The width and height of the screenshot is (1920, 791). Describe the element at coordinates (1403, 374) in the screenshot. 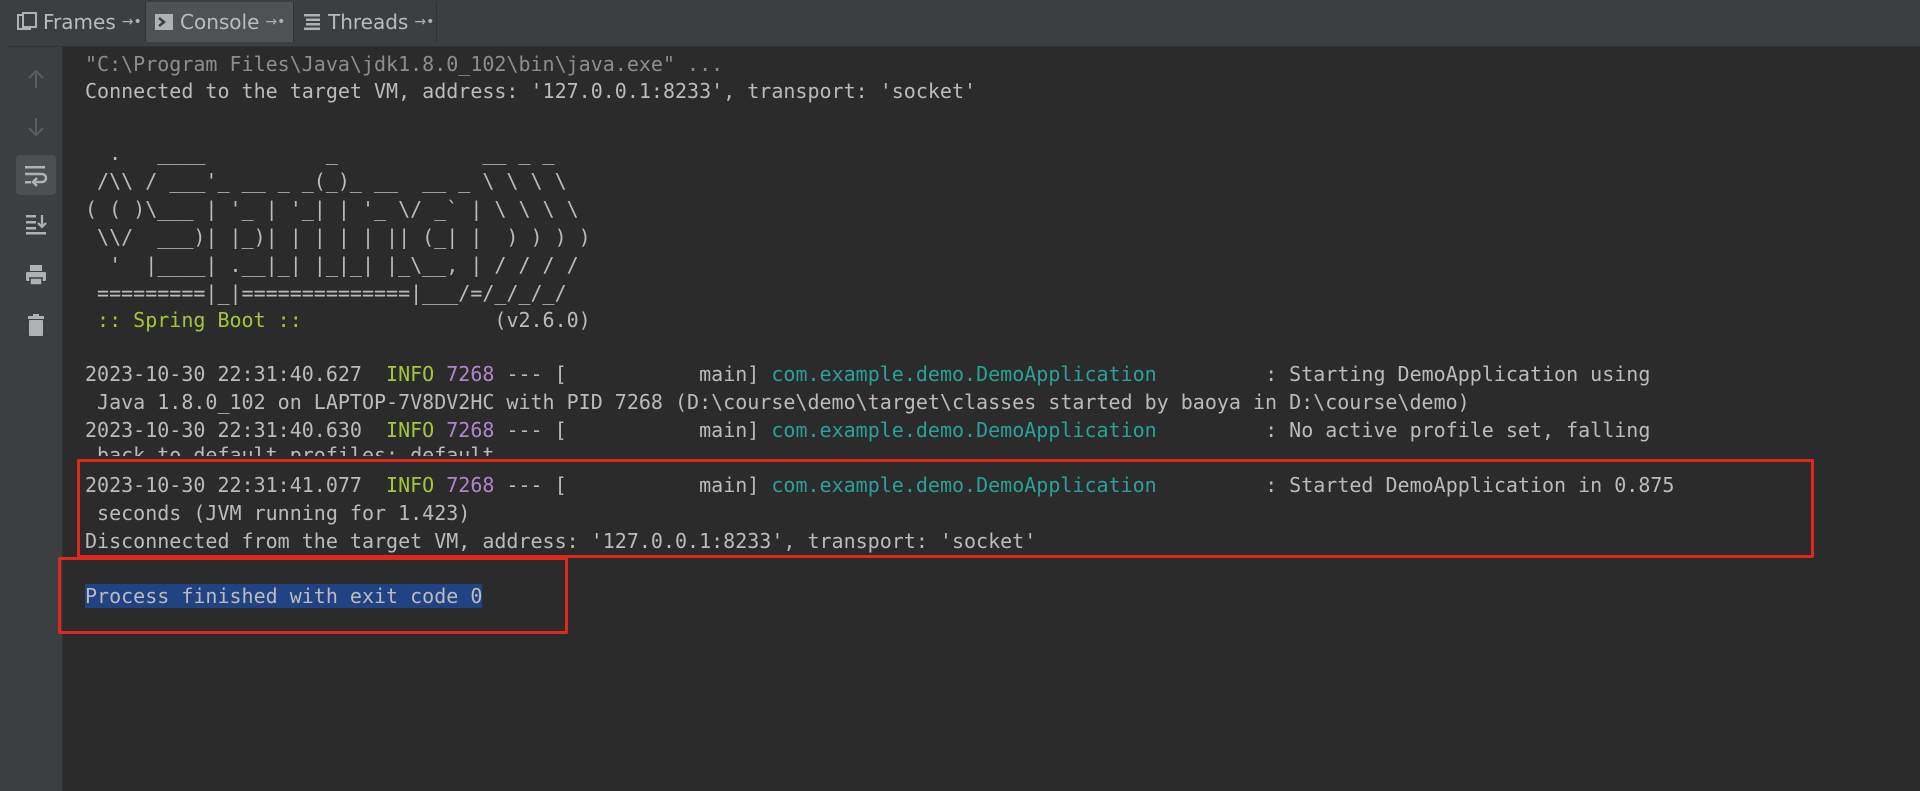

I see `log-message: : Starting DemoApplication using` at that location.